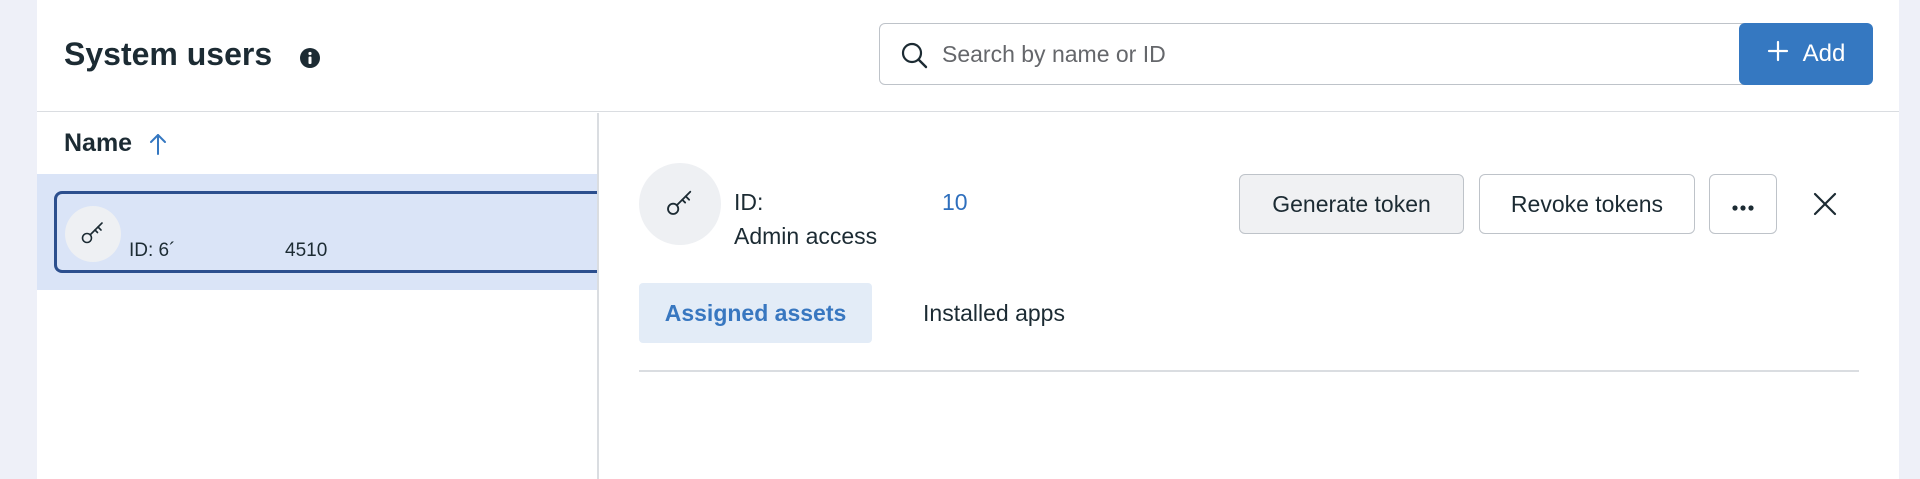  What do you see at coordinates (158, 144) in the screenshot?
I see `arrow-up-icon` at bounding box center [158, 144].